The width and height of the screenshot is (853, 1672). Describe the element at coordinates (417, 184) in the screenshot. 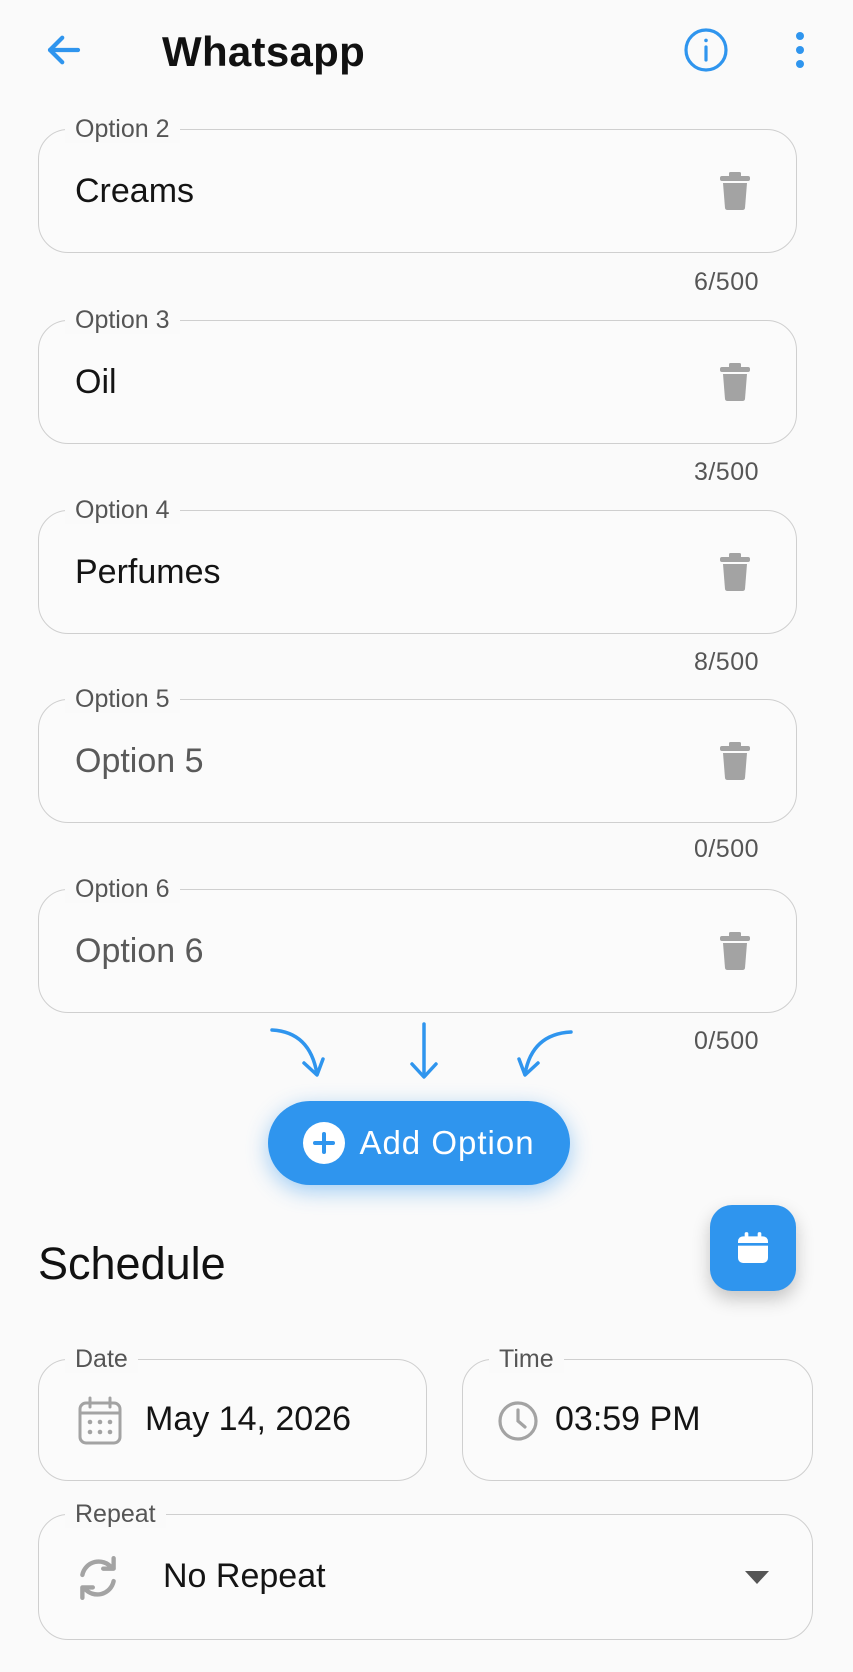

I see `option-field-2: Option 2 Creams` at that location.